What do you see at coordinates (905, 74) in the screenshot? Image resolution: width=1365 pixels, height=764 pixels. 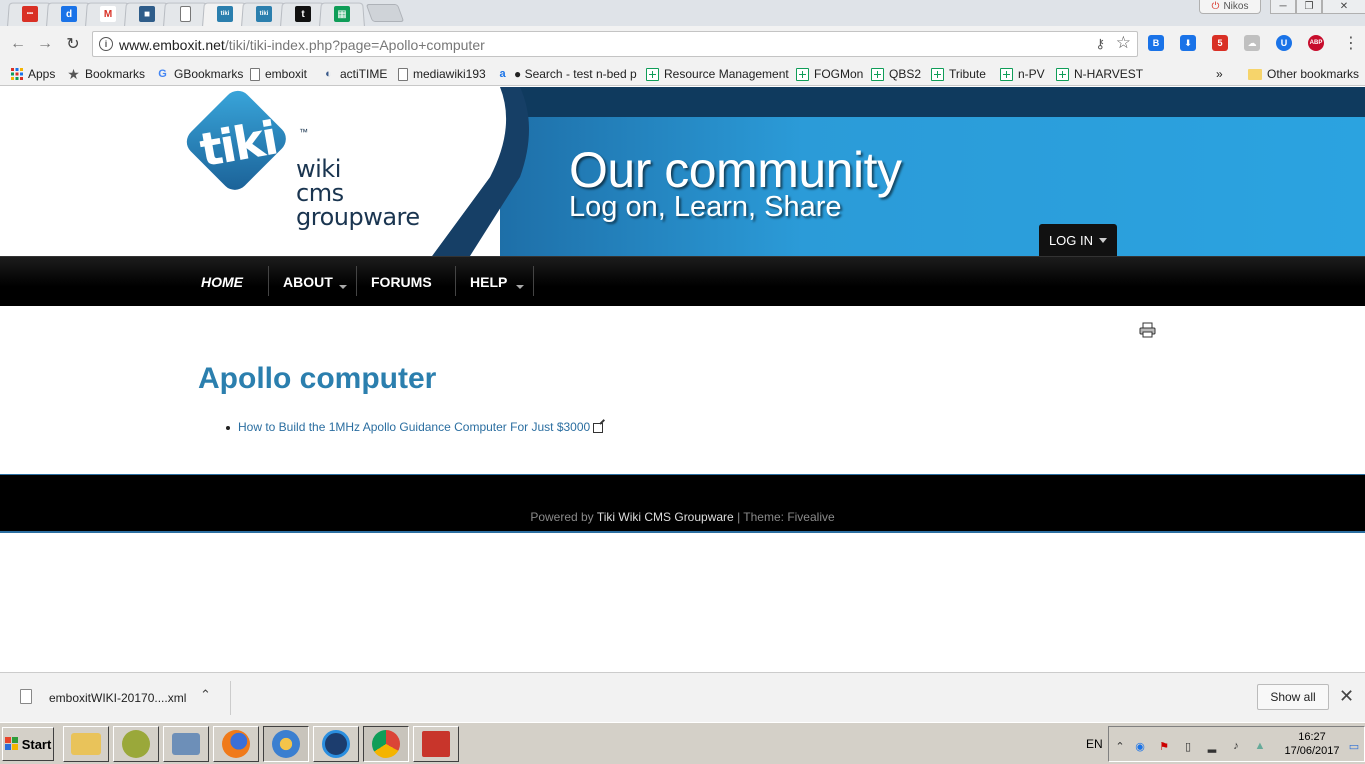 I see `bookmark-label: QBS2` at bounding box center [905, 74].